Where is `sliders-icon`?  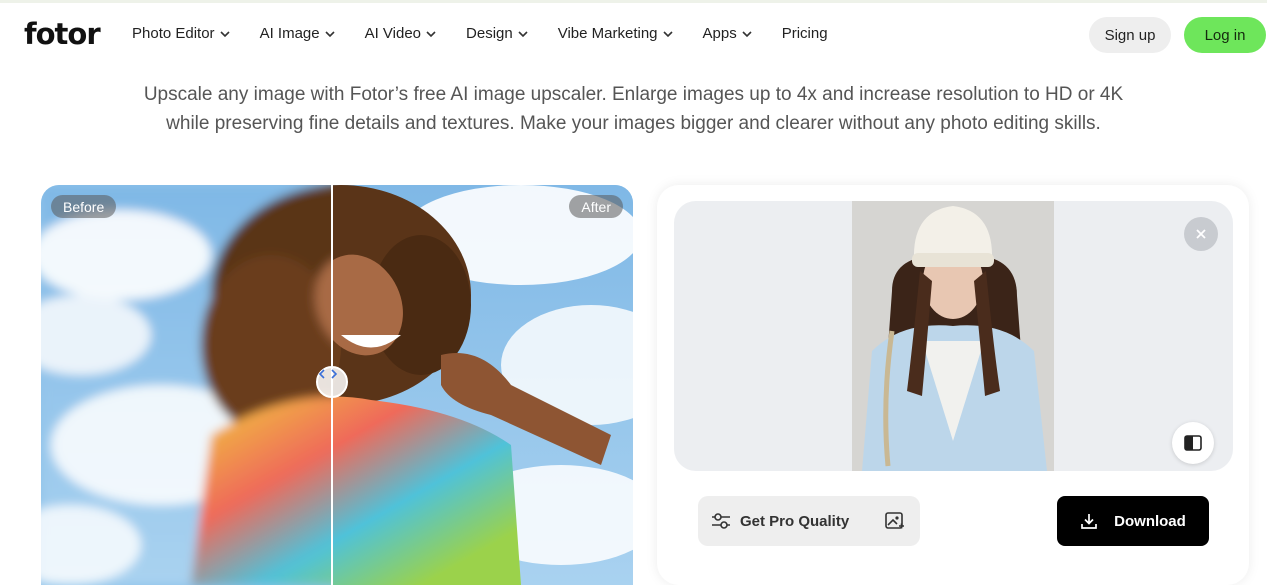
sliders-icon is located at coordinates (721, 521).